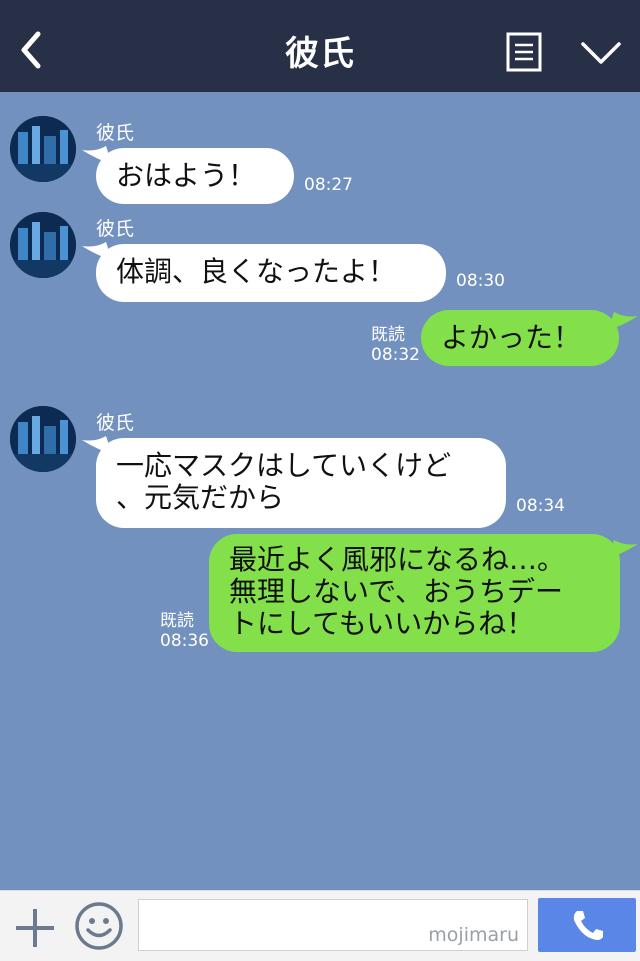 Image resolution: width=640 pixels, height=961 pixels. What do you see at coordinates (200, 497) in the screenshot?
I see `message-text-line: 、元気だから` at bounding box center [200, 497].